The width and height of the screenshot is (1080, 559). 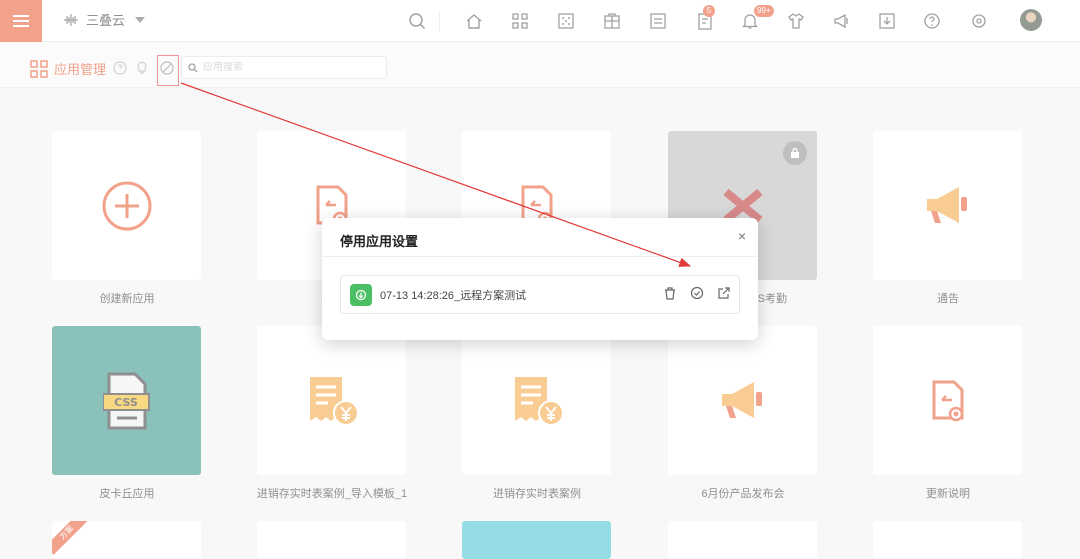 I want to click on dialog-title: 停用应用设置, so click(x=379, y=241).